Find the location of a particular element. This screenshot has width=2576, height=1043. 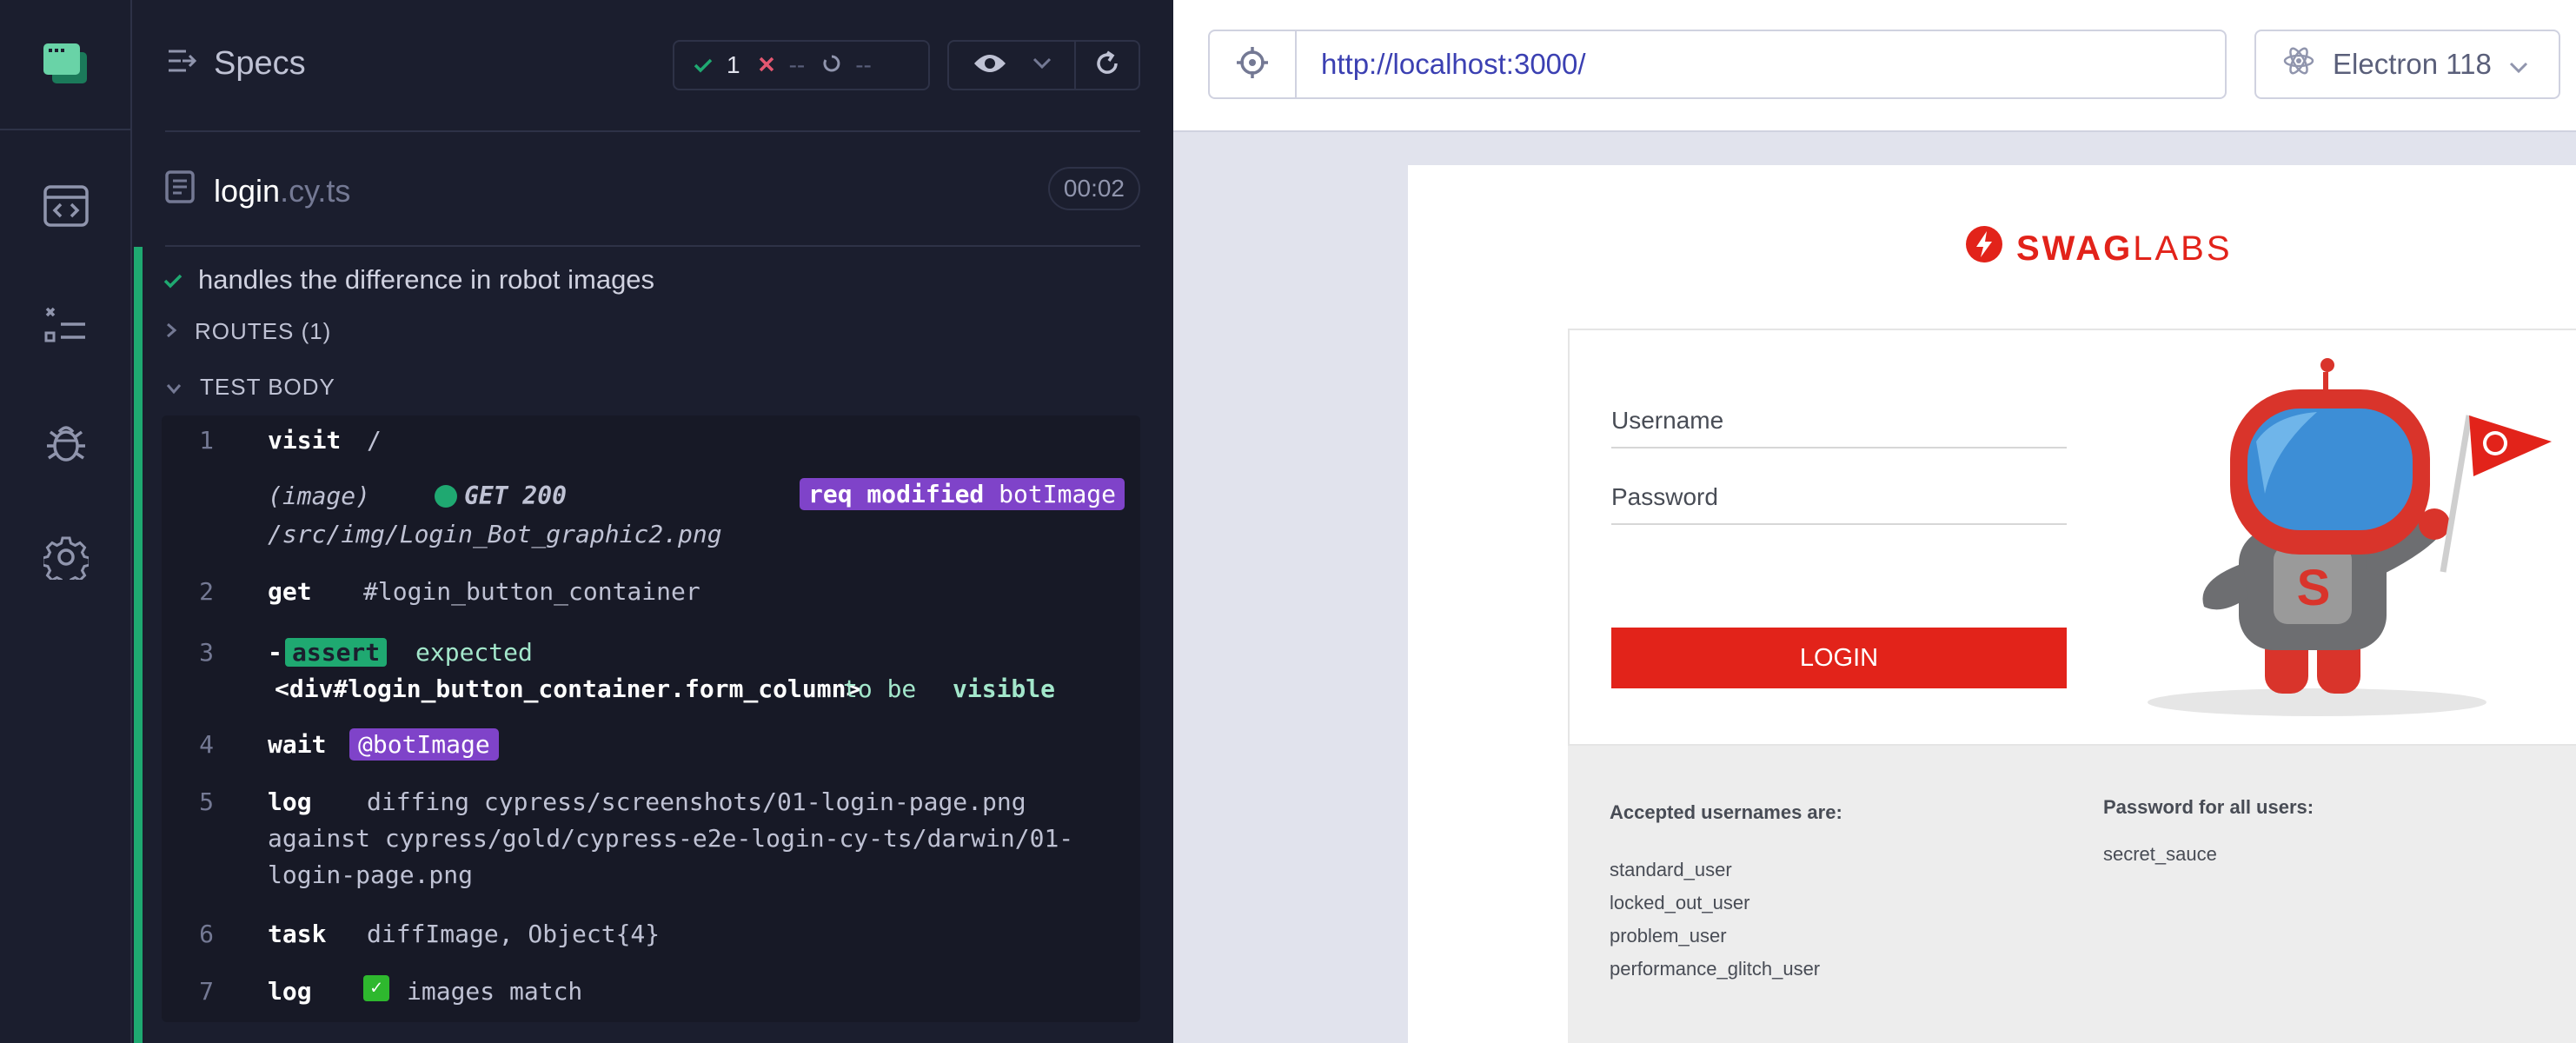

code-icon is located at coordinates (66, 206).